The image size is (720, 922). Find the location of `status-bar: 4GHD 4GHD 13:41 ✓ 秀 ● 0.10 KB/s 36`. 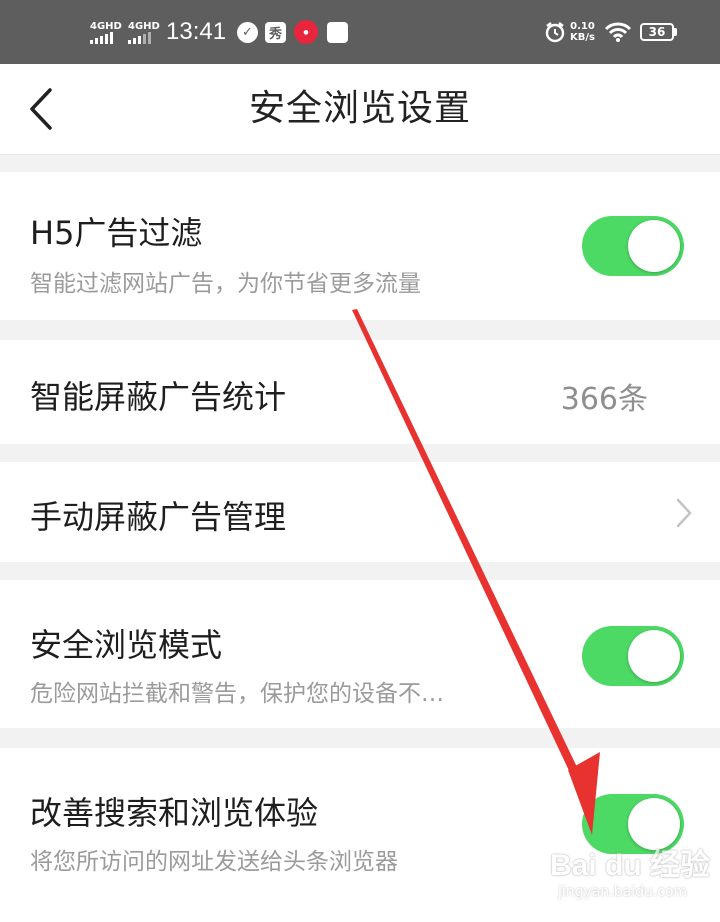

status-bar: 4GHD 4GHD 13:41 ✓ 秀 ● 0.10 KB/s 36 is located at coordinates (360, 32).